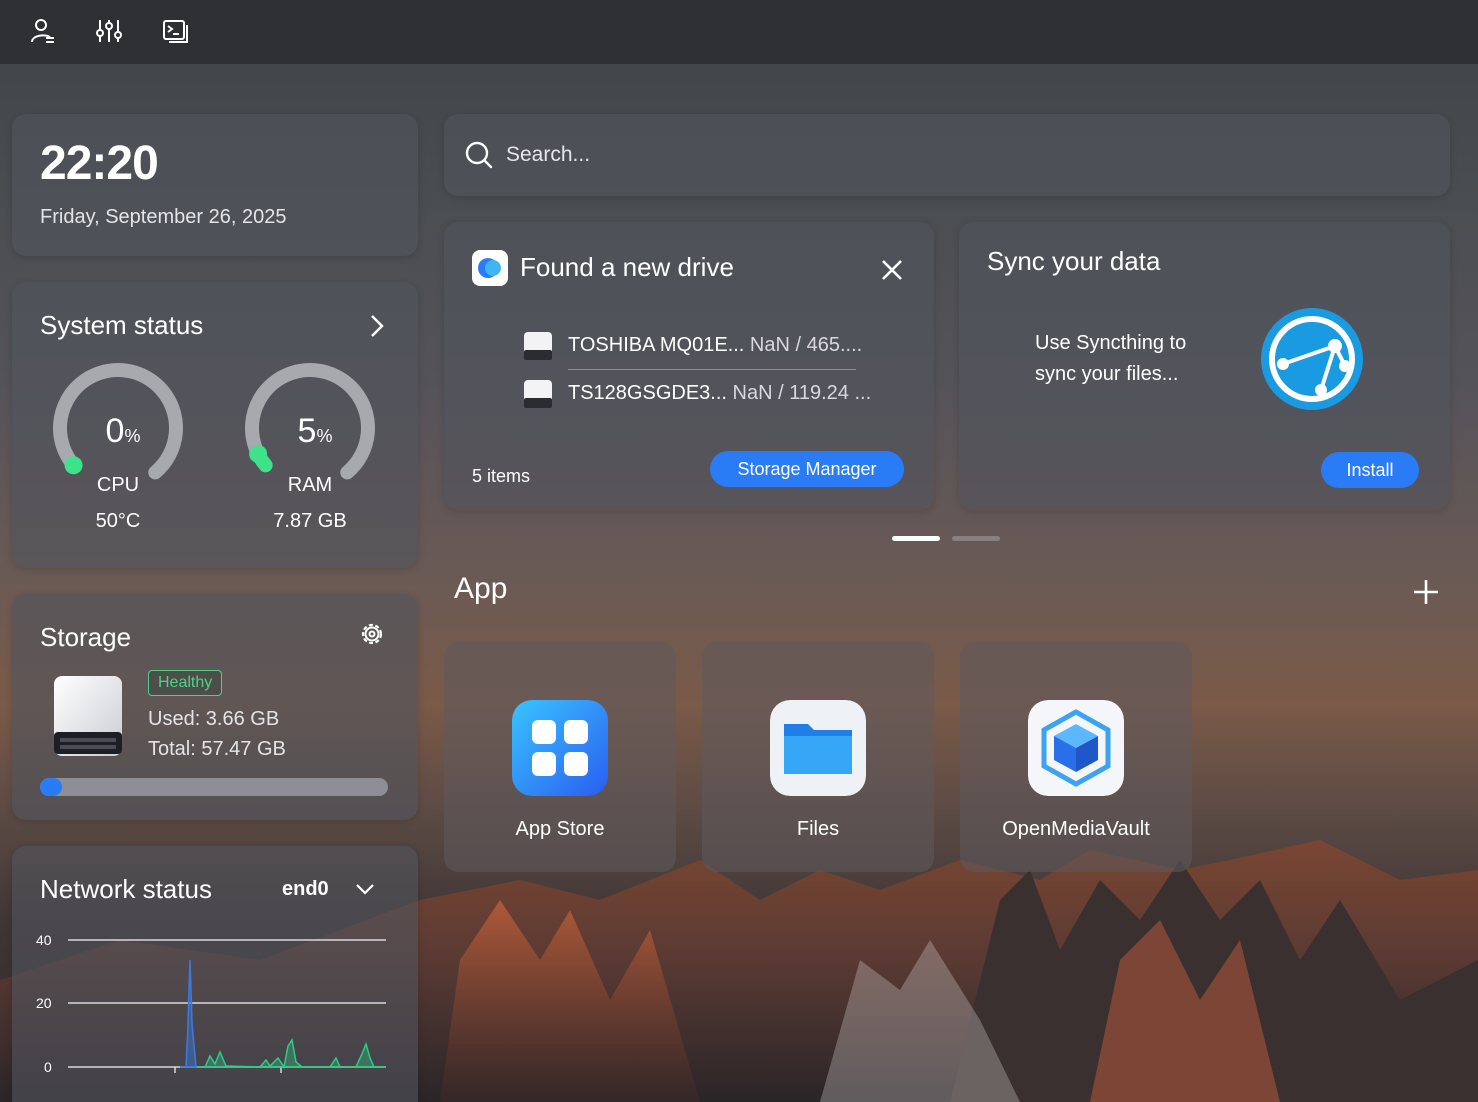 The width and height of the screenshot is (1478, 1102). What do you see at coordinates (1426, 592) in the screenshot?
I see `add-icon` at bounding box center [1426, 592].